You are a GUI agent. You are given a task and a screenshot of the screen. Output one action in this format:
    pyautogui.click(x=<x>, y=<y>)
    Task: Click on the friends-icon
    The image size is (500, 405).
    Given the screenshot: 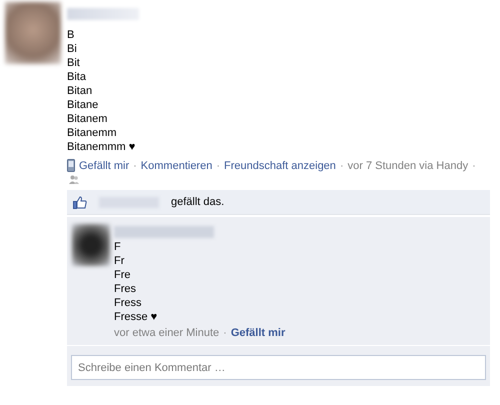 What is the action you would take?
    pyautogui.click(x=74, y=179)
    